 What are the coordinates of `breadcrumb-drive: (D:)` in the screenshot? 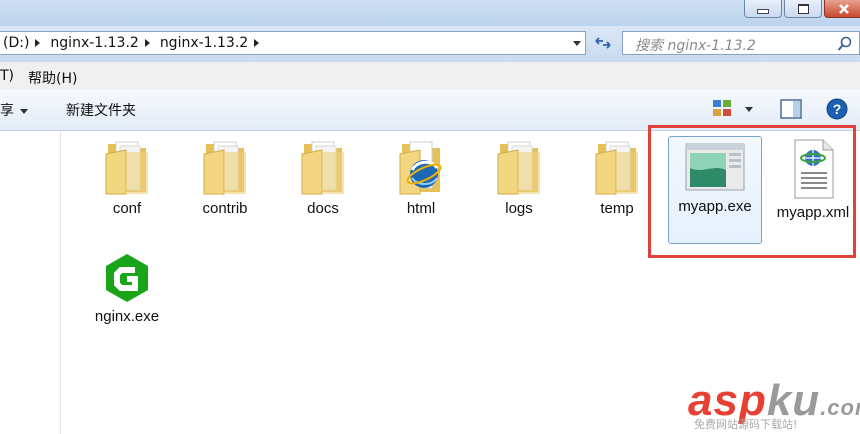 It's located at (16, 43).